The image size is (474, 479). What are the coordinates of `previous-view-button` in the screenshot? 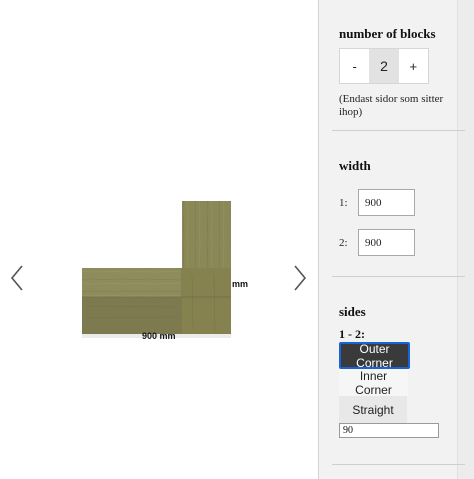 It's located at (17, 278).